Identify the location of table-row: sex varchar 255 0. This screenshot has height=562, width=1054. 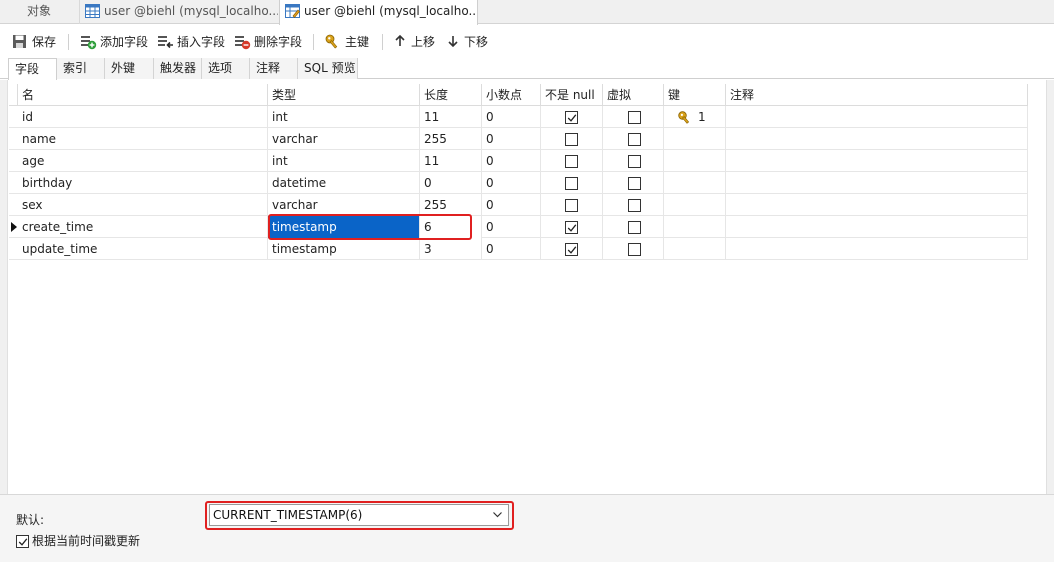
(518, 205).